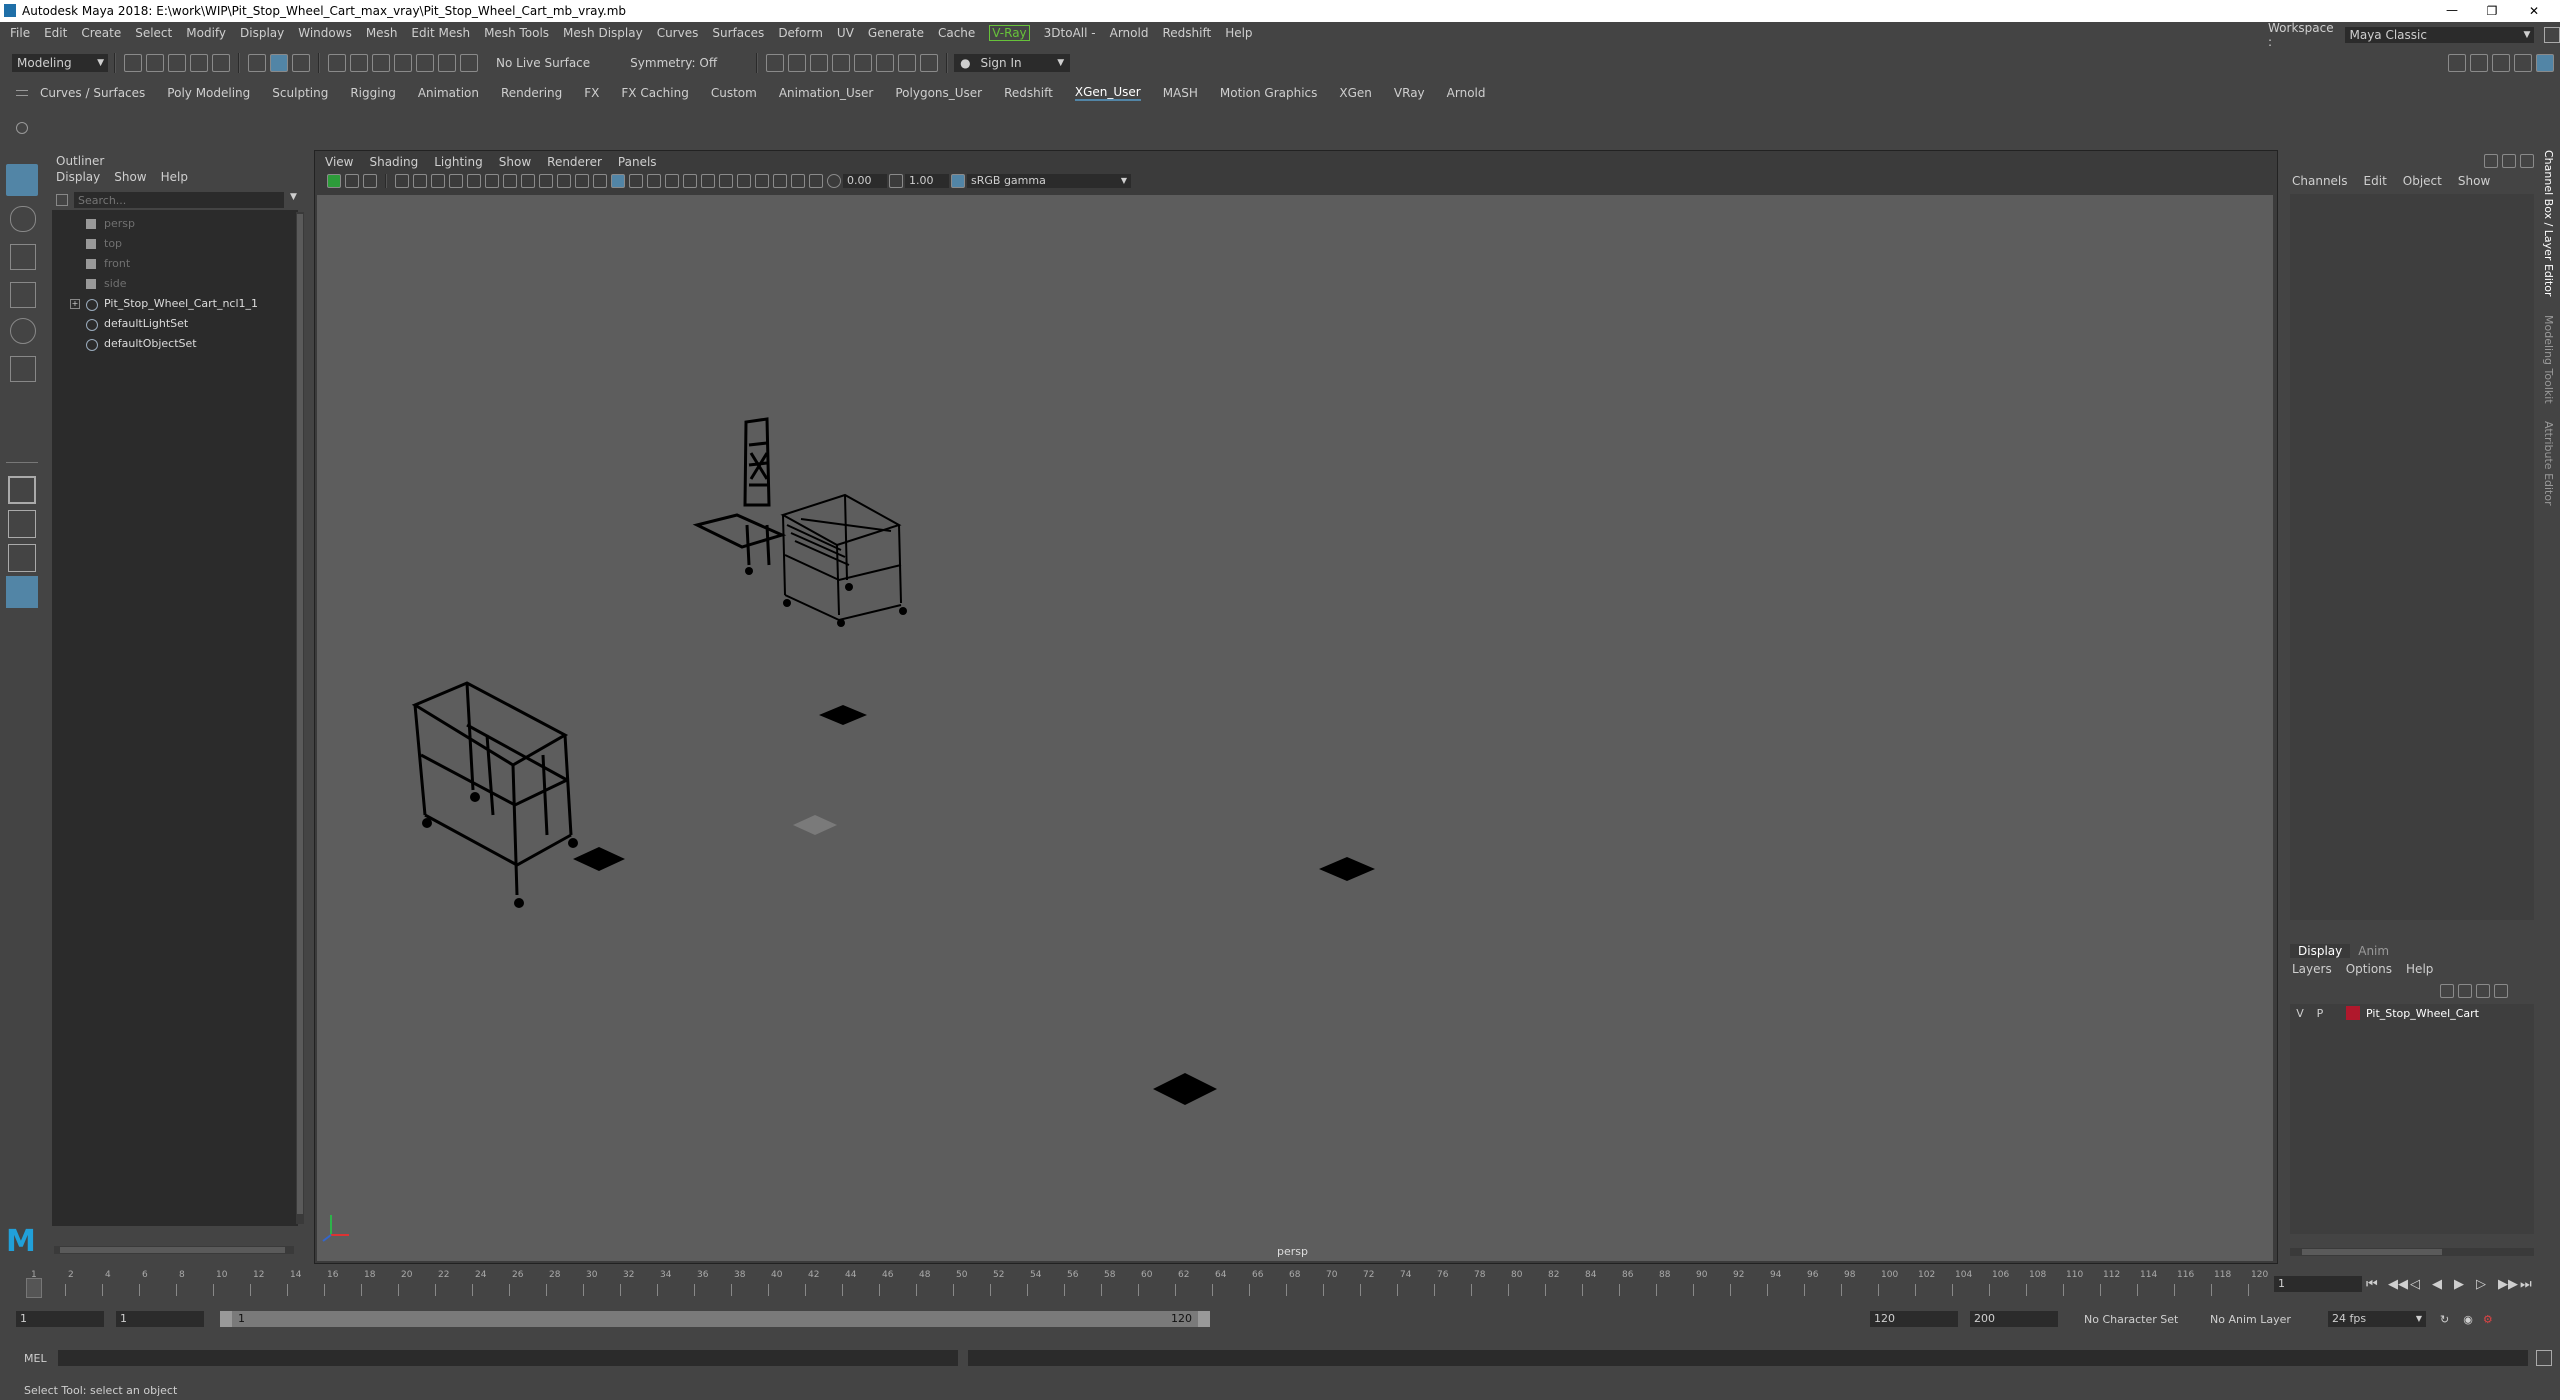 This screenshot has width=2560, height=1400. I want to click on gamma-value: 1.00, so click(927, 181).